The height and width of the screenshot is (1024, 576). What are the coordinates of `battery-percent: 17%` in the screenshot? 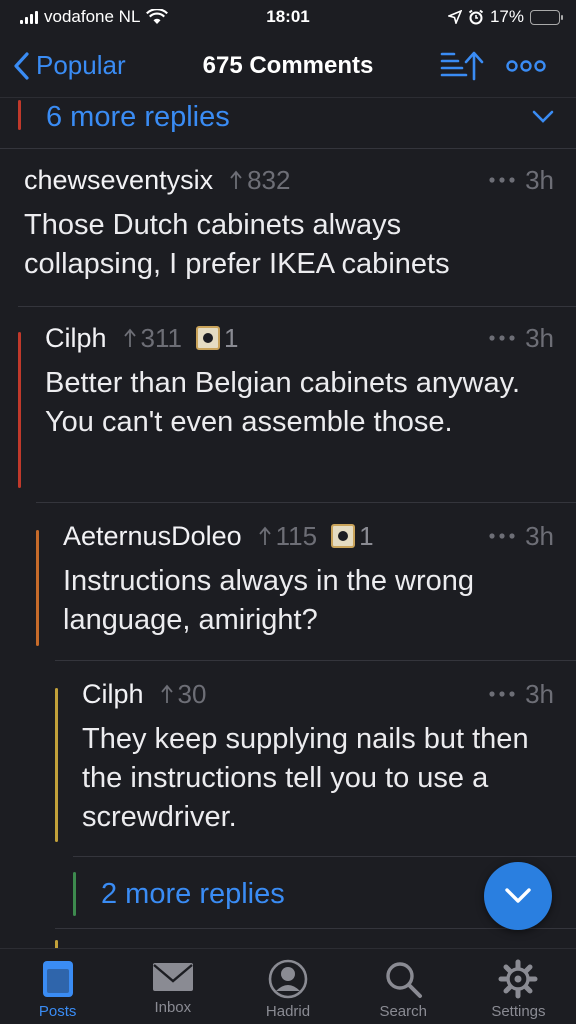 It's located at (506, 16).